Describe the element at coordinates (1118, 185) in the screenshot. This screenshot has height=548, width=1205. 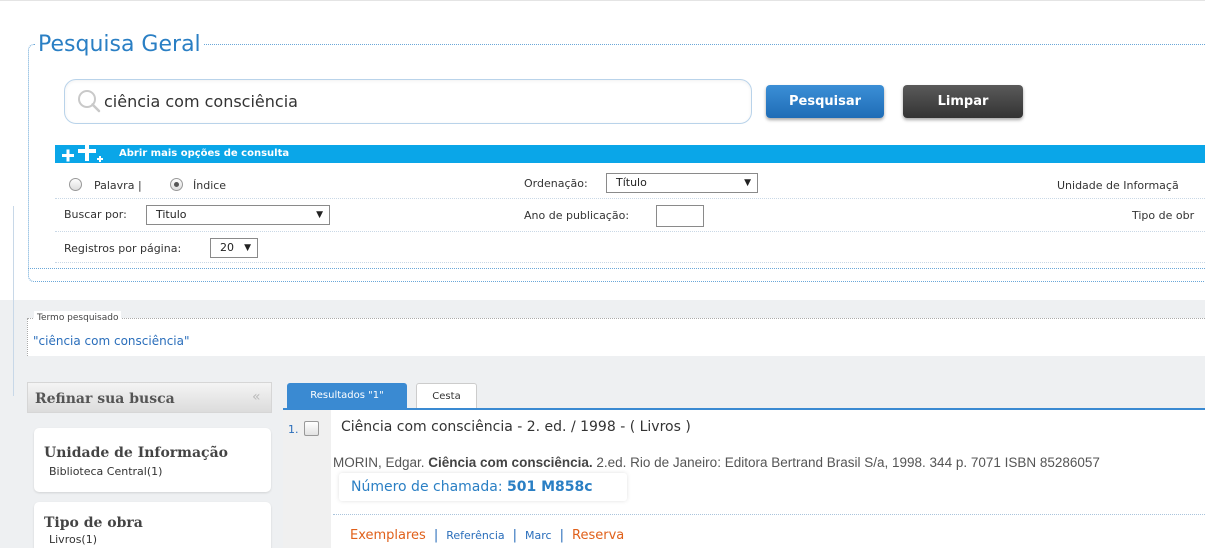
I see `info-unit-label: Unidade de Informaçã` at that location.